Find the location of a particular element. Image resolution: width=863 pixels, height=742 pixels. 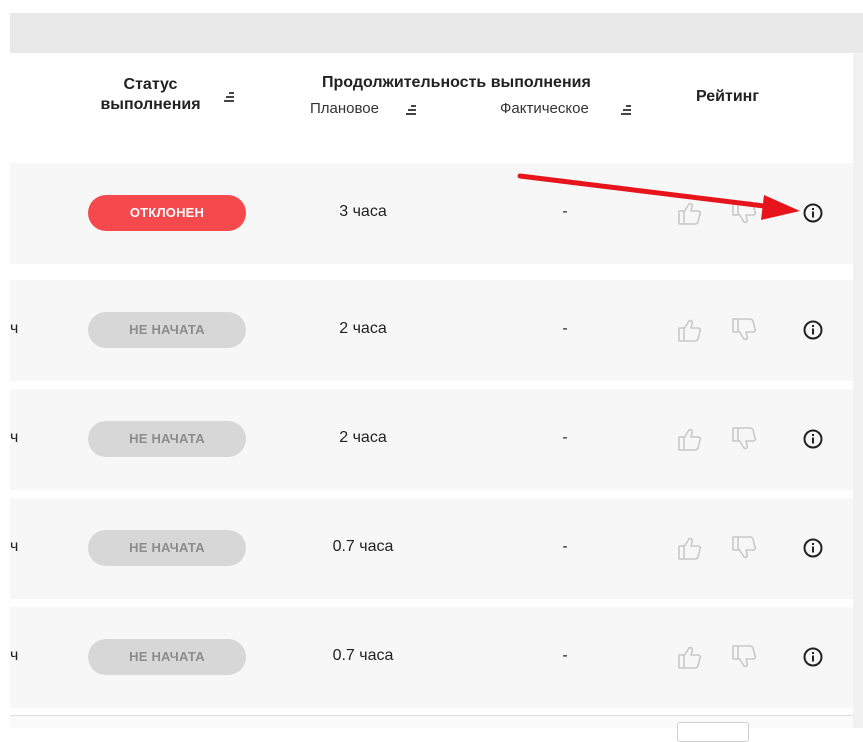

red-arrow-icon is located at coordinates (658, 196).